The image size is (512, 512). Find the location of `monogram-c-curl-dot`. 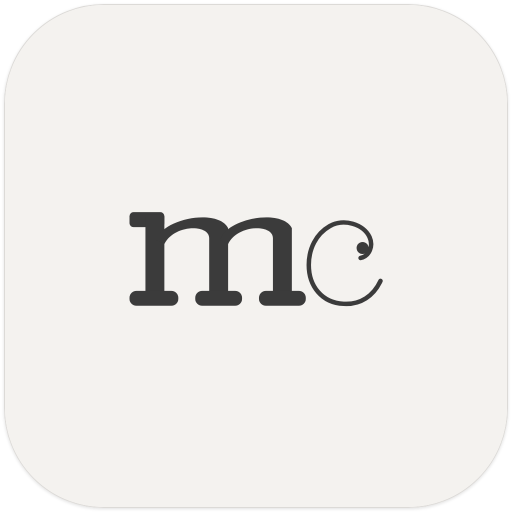

monogram-c-curl-dot is located at coordinates (362, 248).